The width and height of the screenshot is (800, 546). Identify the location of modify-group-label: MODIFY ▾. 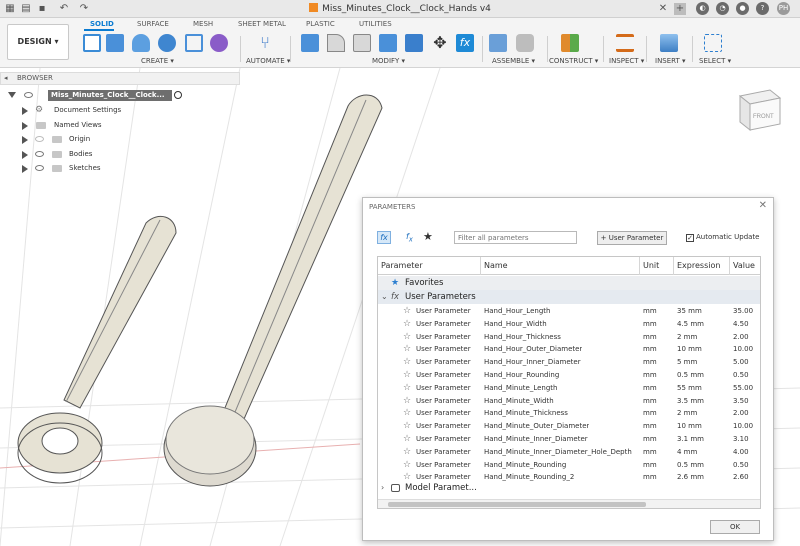
(388, 61).